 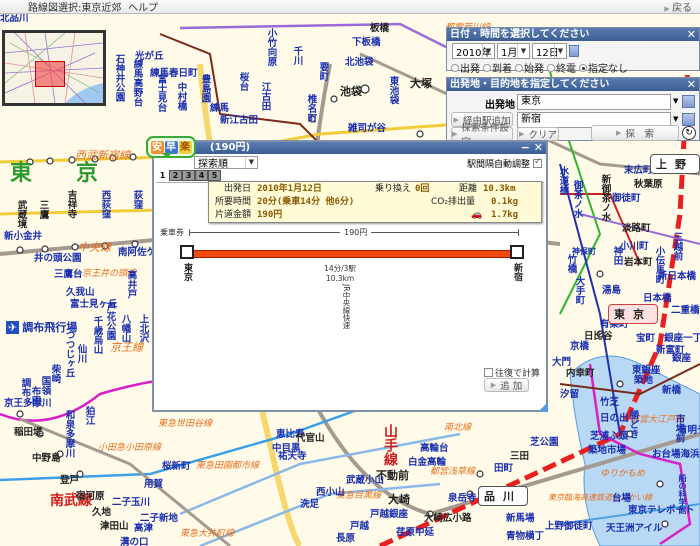 What do you see at coordinates (80, 292) in the screenshot?
I see `station-label: 久我山` at bounding box center [80, 292].